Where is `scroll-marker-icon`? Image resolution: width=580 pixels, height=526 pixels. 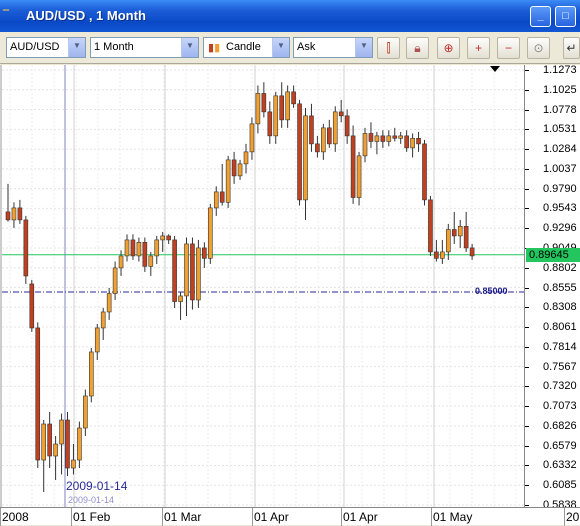
scroll-marker-icon is located at coordinates (495, 69).